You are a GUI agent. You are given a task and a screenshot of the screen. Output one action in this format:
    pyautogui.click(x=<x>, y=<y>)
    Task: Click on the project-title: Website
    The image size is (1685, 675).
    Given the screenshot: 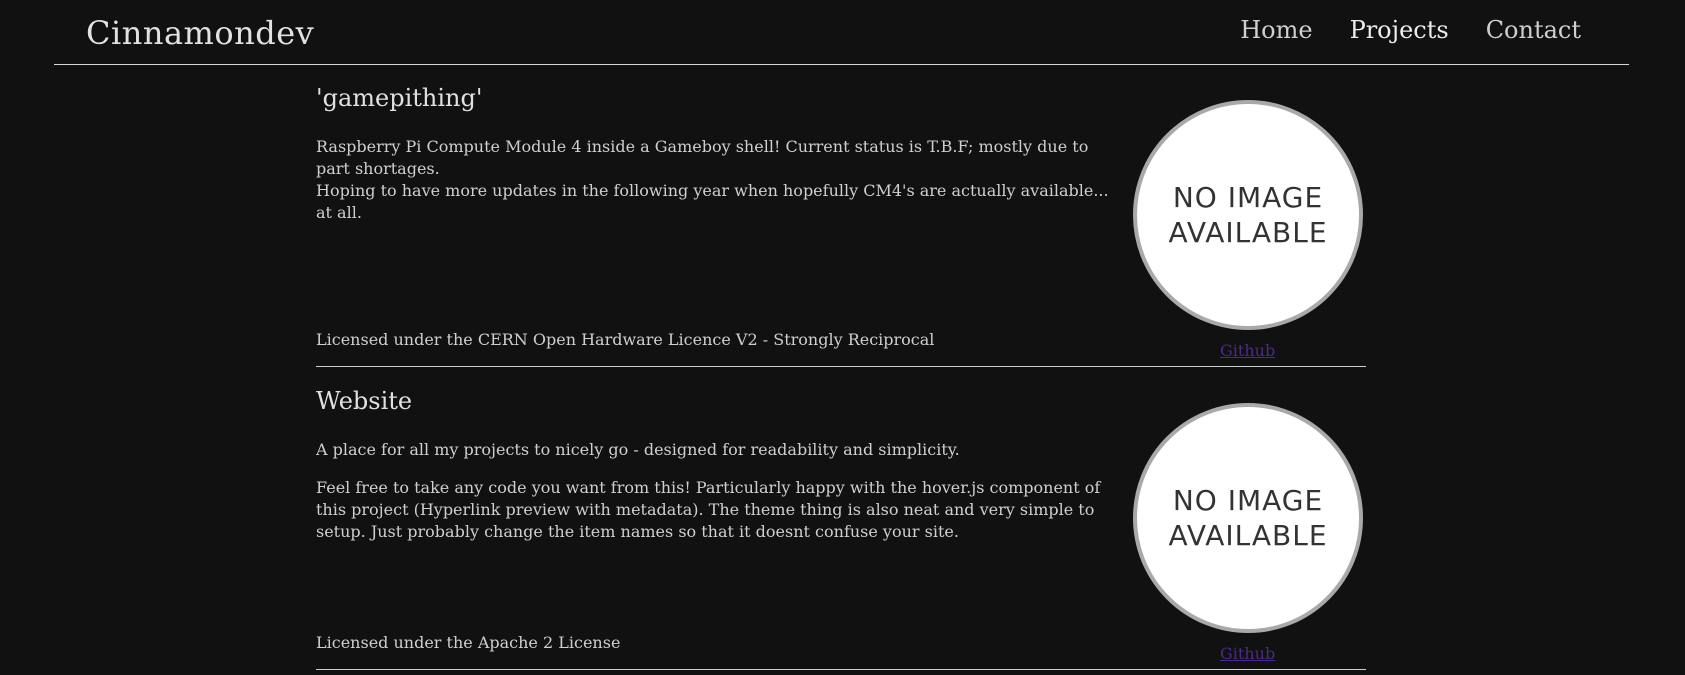 What is the action you would take?
    pyautogui.click(x=364, y=401)
    